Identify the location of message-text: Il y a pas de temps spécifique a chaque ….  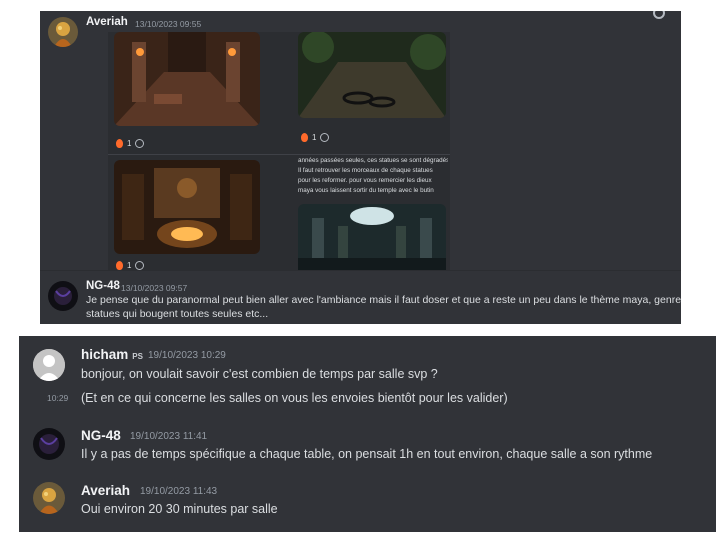
(367, 454).